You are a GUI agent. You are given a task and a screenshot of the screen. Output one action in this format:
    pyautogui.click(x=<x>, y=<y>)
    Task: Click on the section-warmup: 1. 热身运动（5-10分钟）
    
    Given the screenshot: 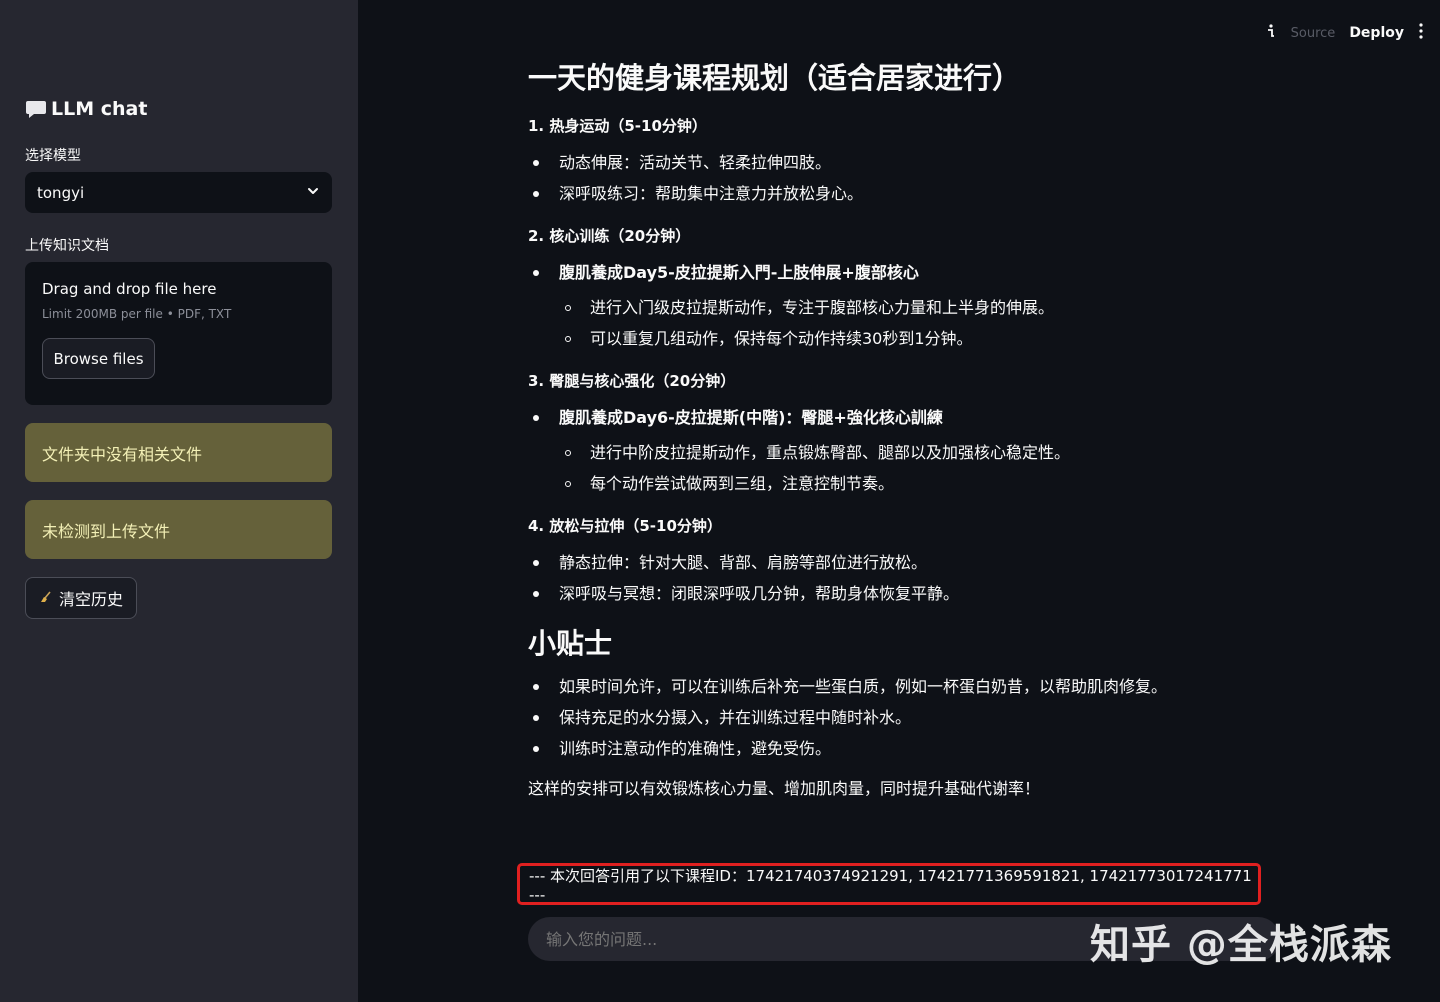 What is the action you would take?
    pyautogui.click(x=617, y=126)
    